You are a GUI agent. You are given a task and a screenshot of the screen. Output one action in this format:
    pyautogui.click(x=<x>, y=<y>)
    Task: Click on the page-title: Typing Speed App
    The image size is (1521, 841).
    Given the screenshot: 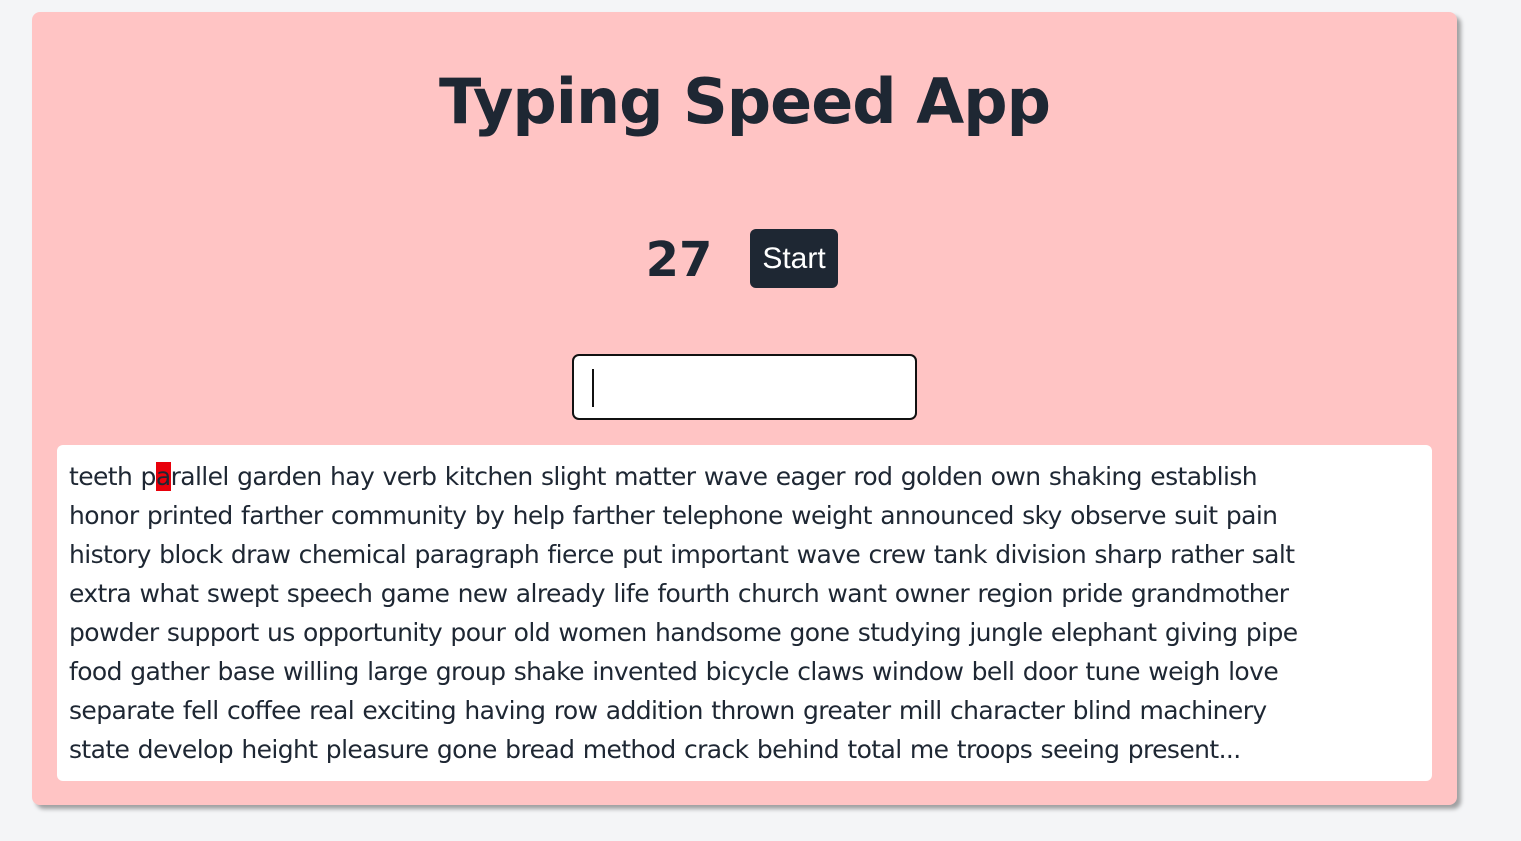 What is the action you would take?
    pyautogui.click(x=745, y=101)
    